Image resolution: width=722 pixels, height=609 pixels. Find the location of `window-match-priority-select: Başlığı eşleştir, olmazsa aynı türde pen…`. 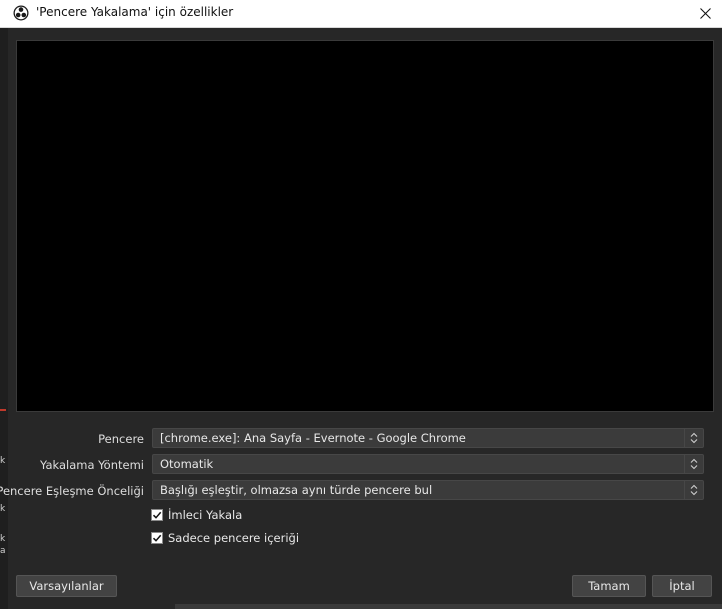

window-match-priority-select: Başlığı eşleştir, olmazsa aynı türde pen… is located at coordinates (428, 490).